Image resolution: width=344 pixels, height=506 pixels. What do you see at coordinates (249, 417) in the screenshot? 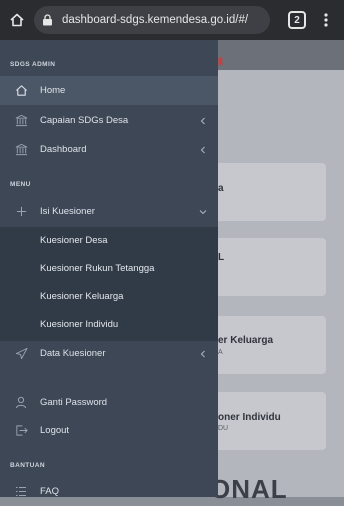
I see `card-title: oner Individu` at bounding box center [249, 417].